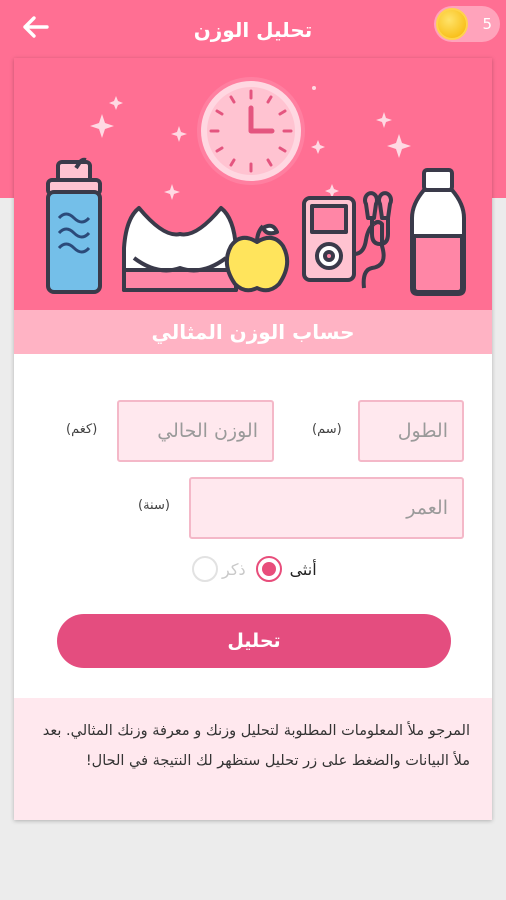 The height and width of the screenshot is (900, 506). I want to click on page-title: تحليل الوزن, so click(253, 30).